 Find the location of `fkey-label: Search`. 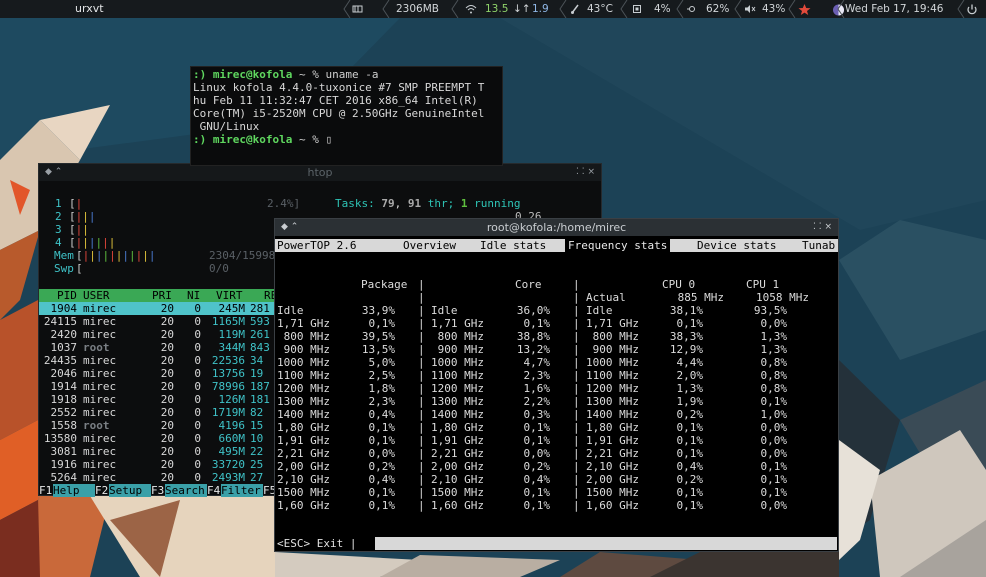

fkey-label: Search is located at coordinates (186, 490).